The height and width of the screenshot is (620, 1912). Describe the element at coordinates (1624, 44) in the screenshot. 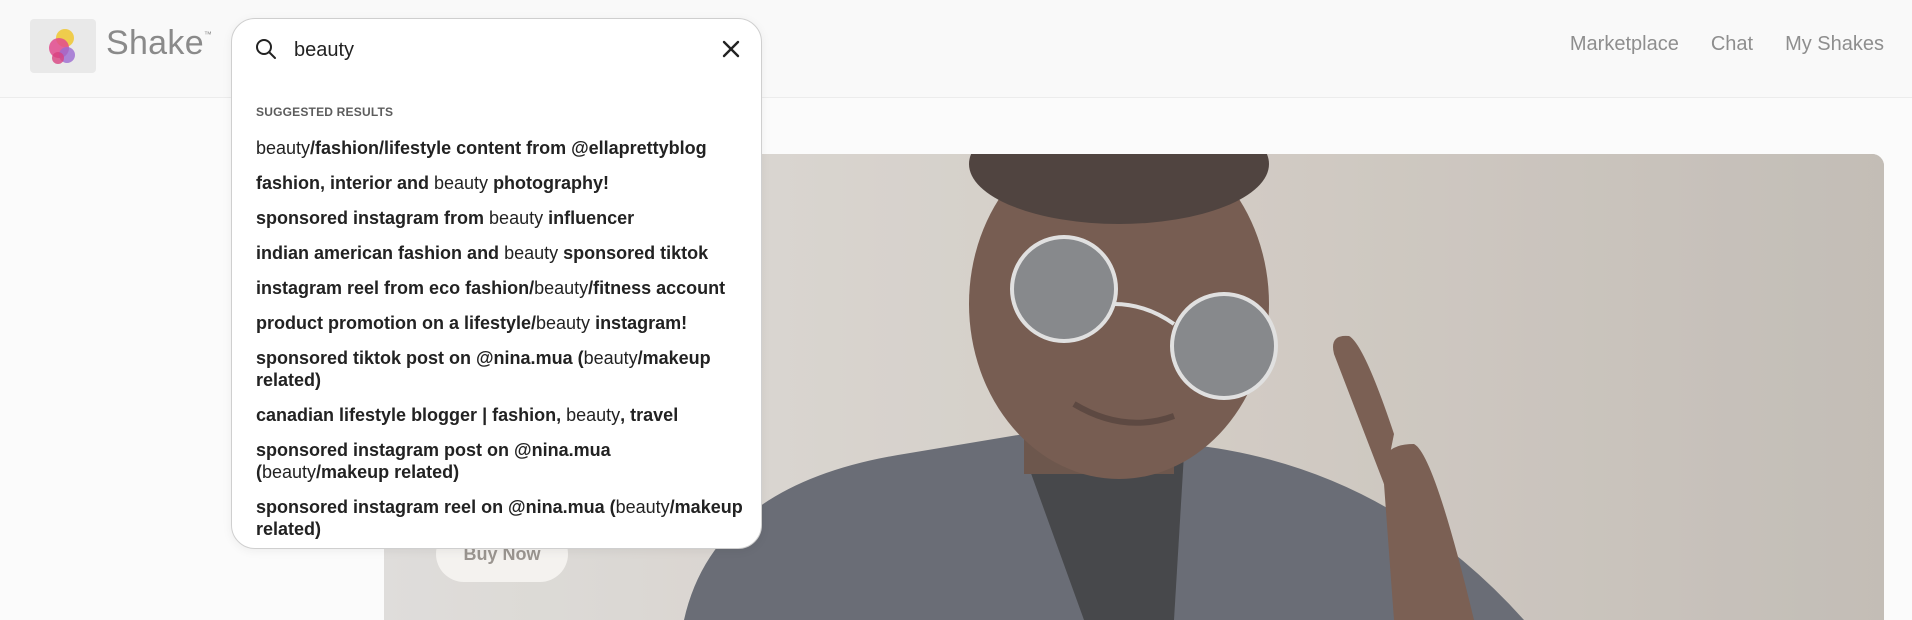

I see `nav-marketplace: Marketplace` at that location.